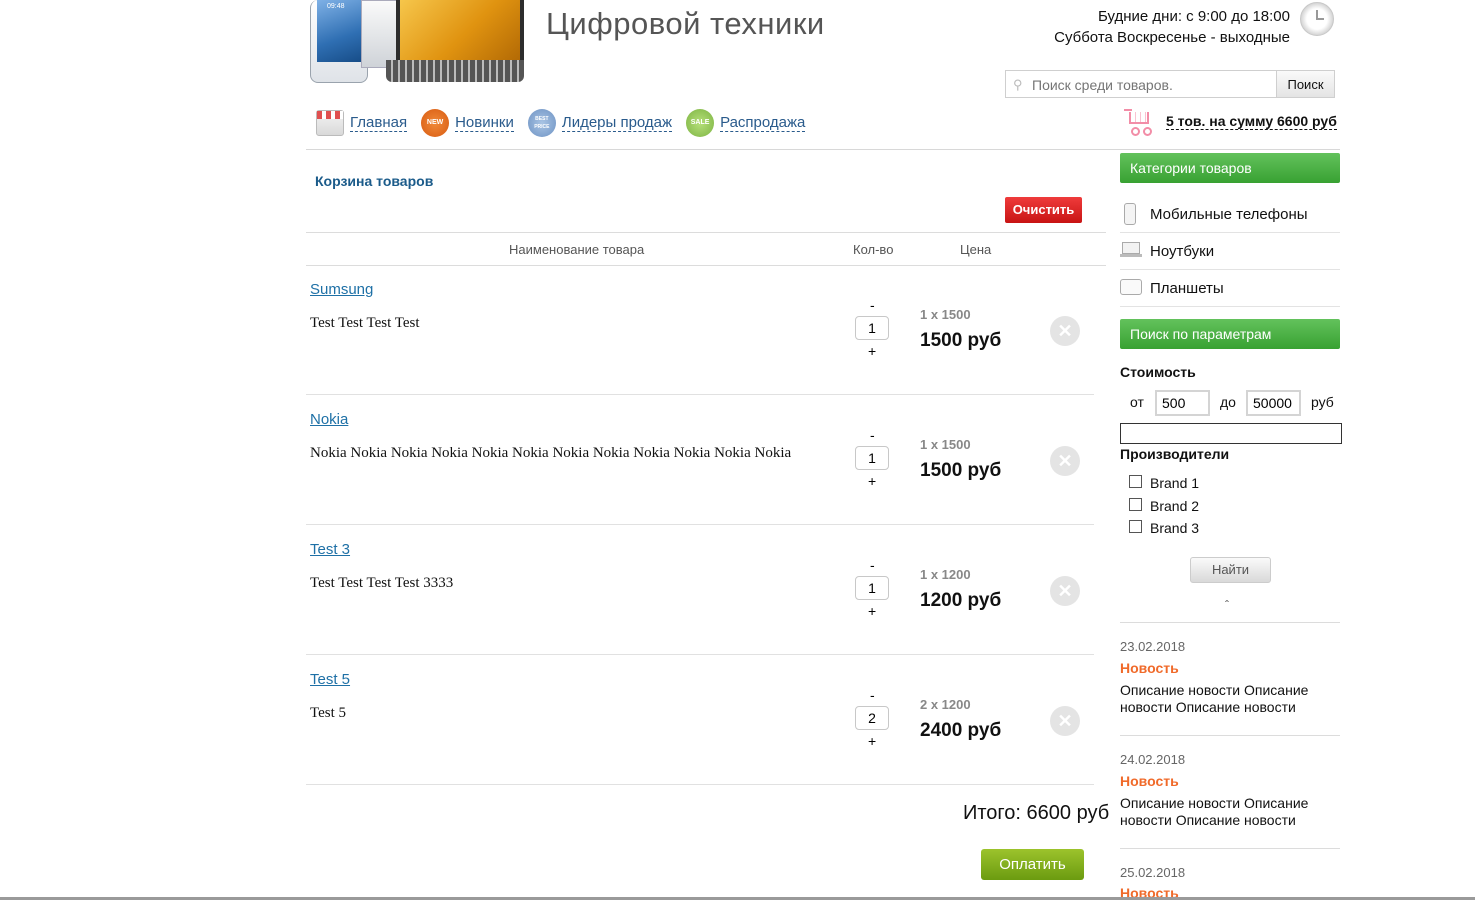  Describe the element at coordinates (1153, 872) in the screenshot. I see `news-date: 25.02.2018` at that location.